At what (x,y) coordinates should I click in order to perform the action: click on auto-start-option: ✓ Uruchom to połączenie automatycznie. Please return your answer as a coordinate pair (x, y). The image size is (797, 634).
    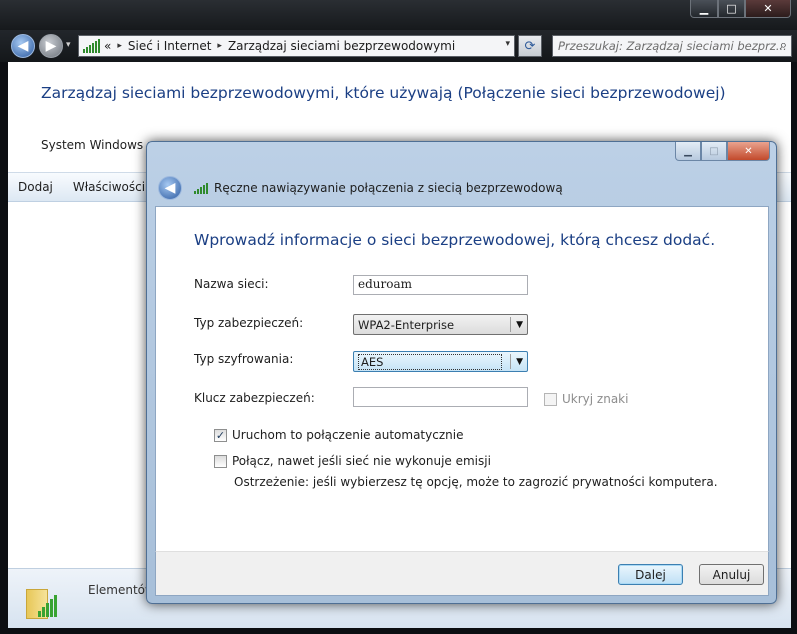
    Looking at the image, I should click on (338, 435).